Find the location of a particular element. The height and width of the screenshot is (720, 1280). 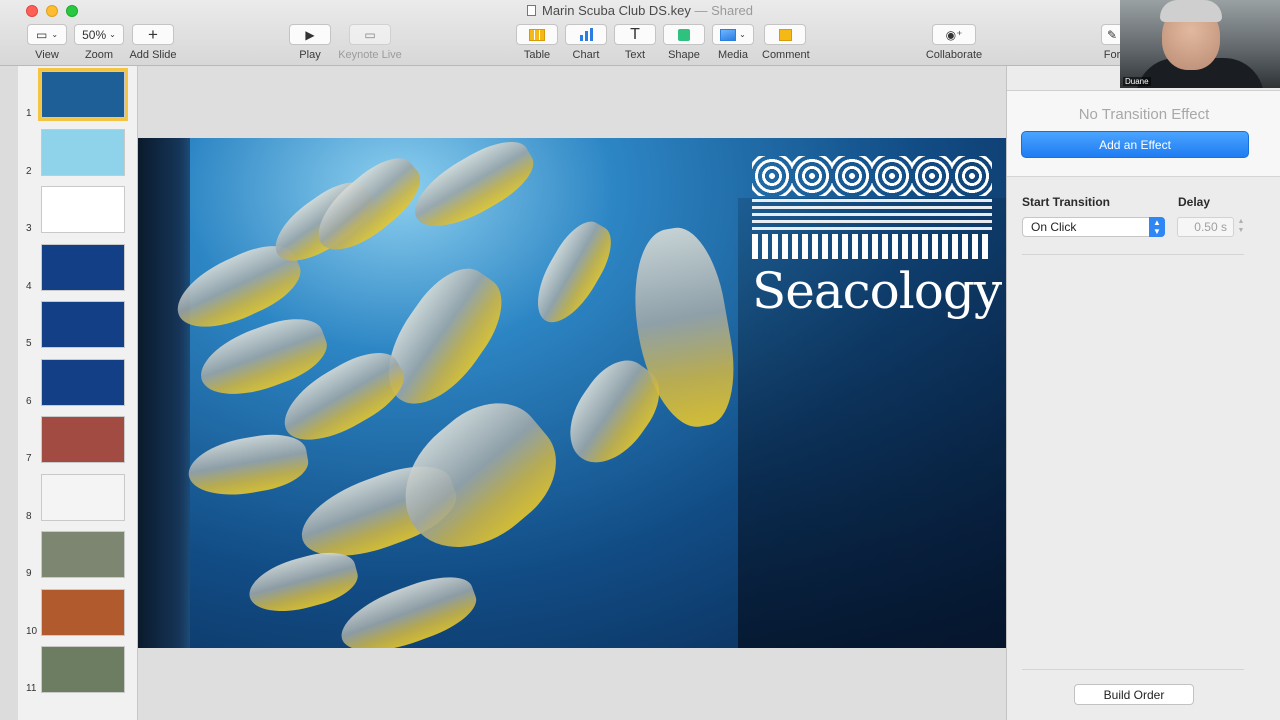

text-button: T is located at coordinates (635, 34).